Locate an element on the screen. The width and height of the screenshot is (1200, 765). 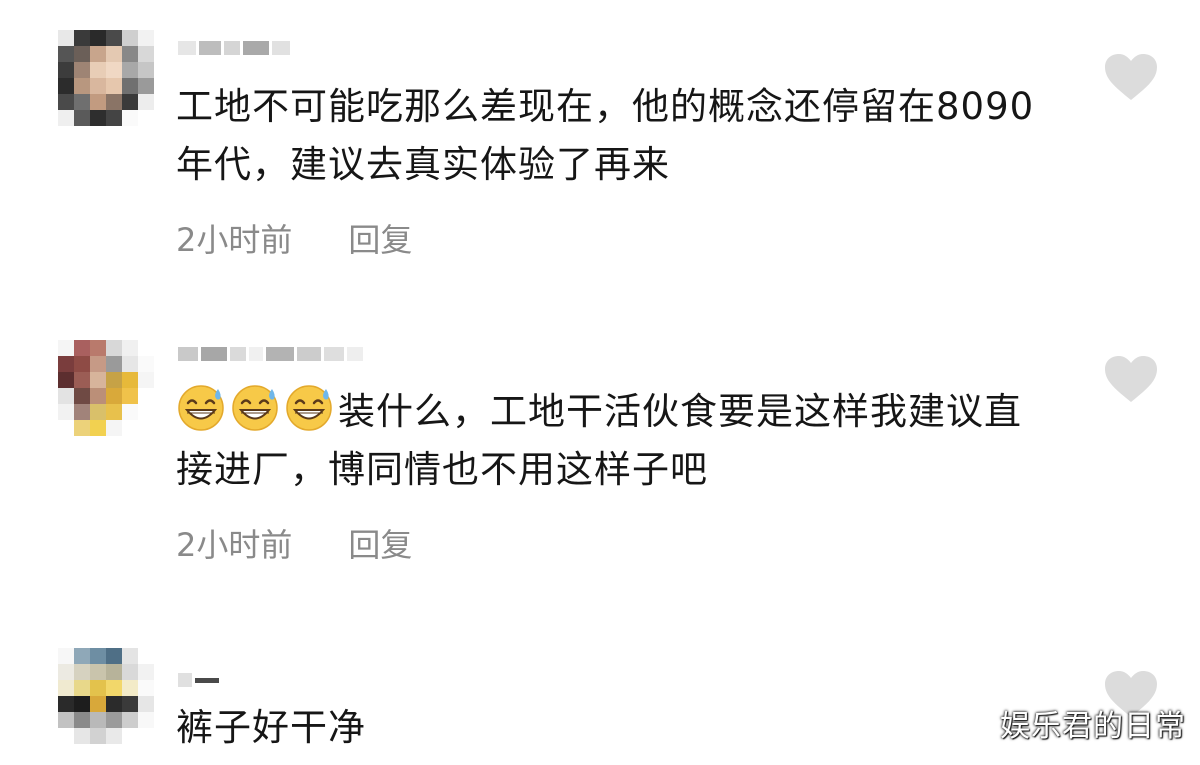
comment-text-value: 裤子好干净 is located at coordinates (271, 727).